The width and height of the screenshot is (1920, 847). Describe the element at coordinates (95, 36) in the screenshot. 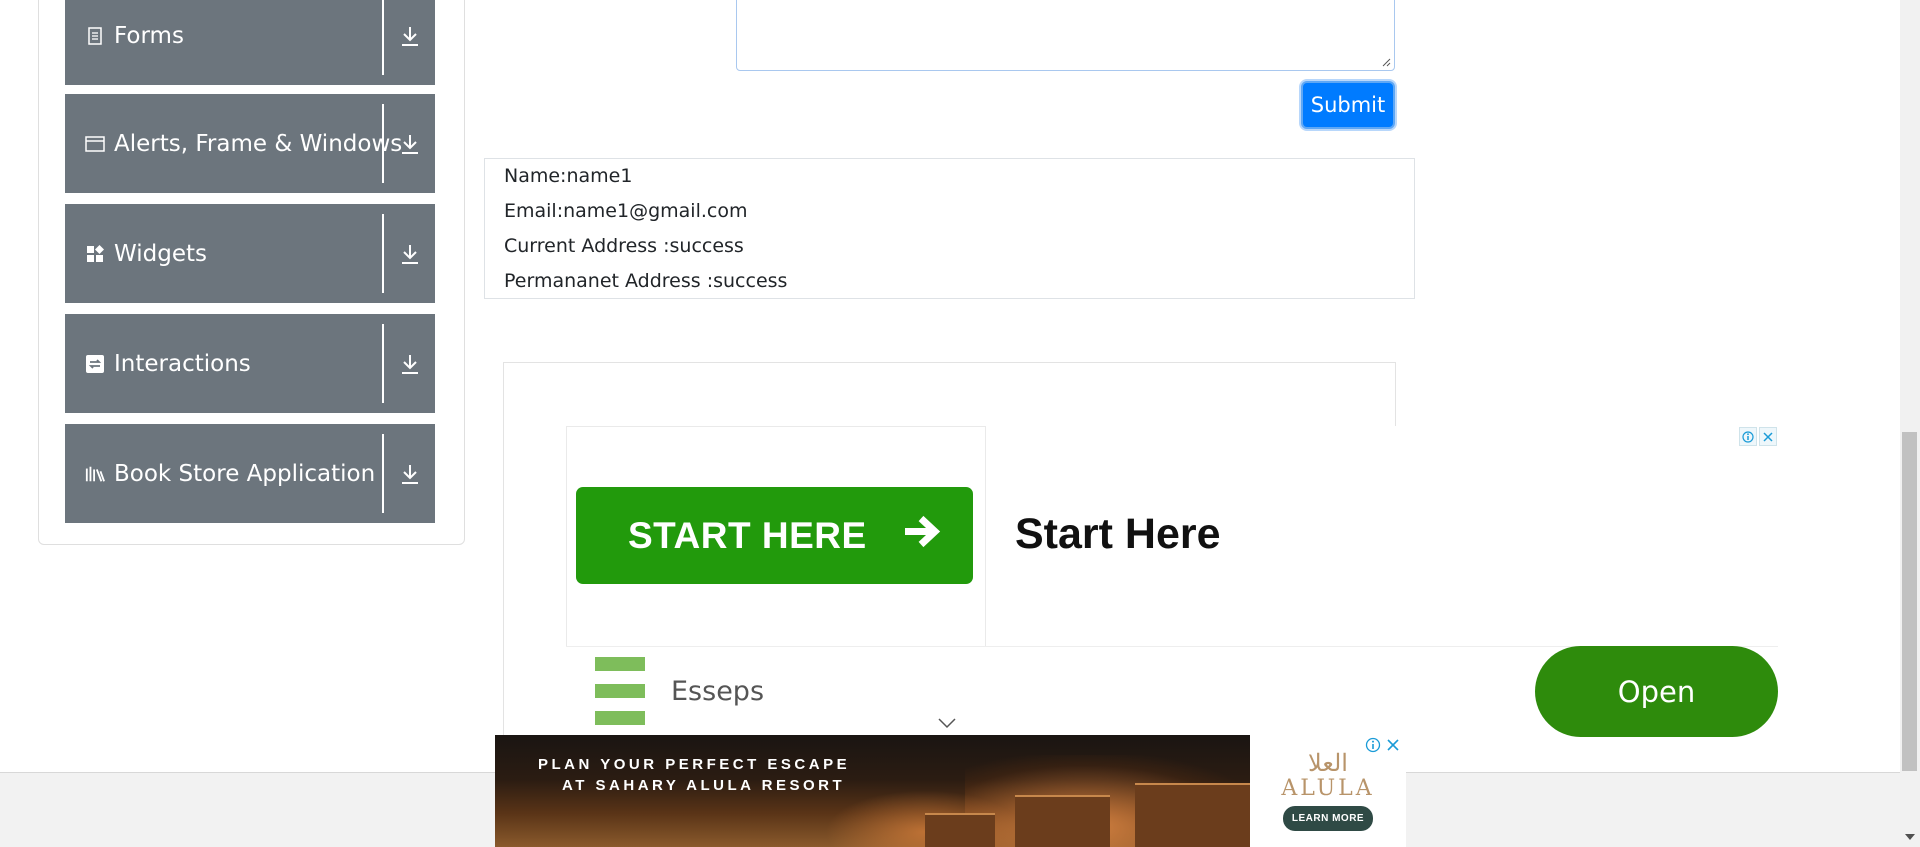

I see `form-icon` at that location.